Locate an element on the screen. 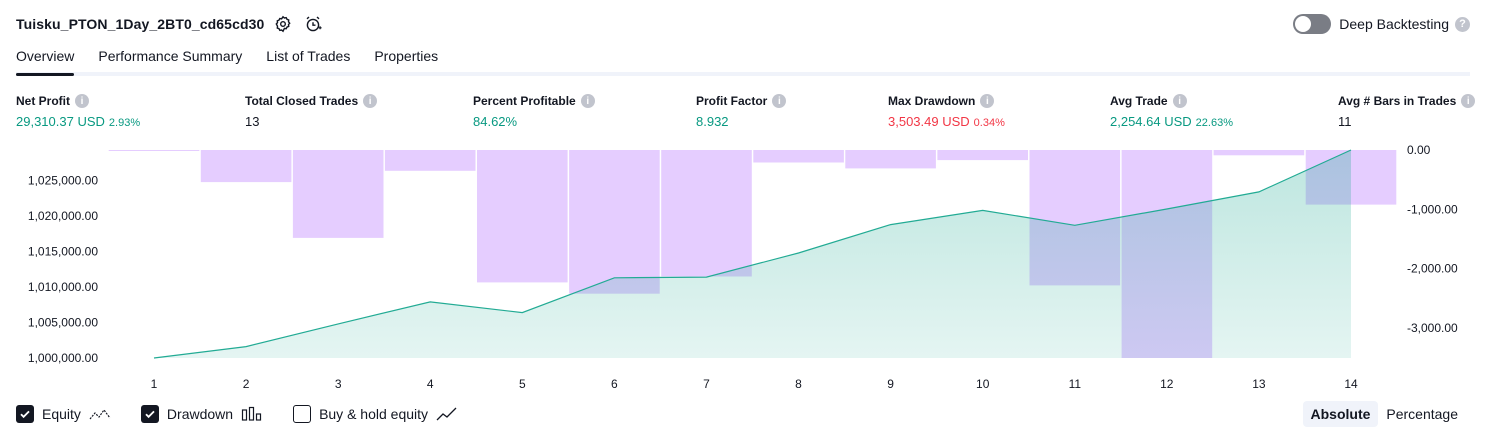  drawdown-checkbox is located at coordinates (149, 414).